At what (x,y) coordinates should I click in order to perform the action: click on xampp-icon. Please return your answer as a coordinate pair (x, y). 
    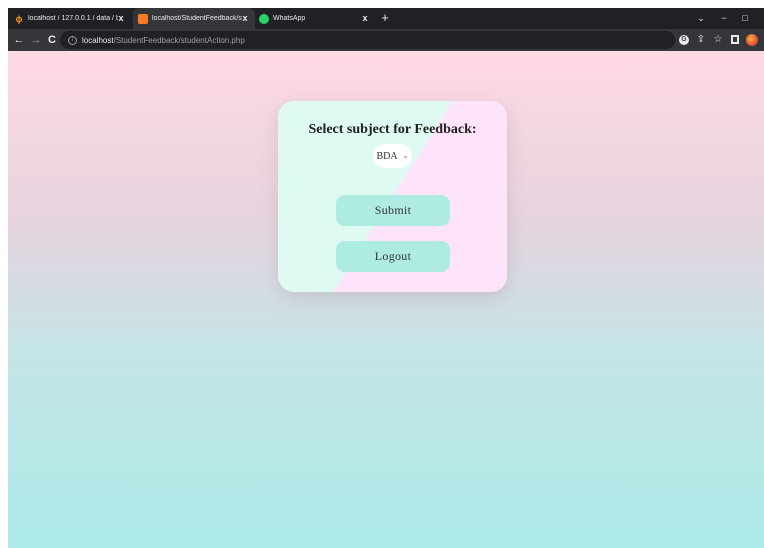
    Looking at the image, I should click on (143, 18).